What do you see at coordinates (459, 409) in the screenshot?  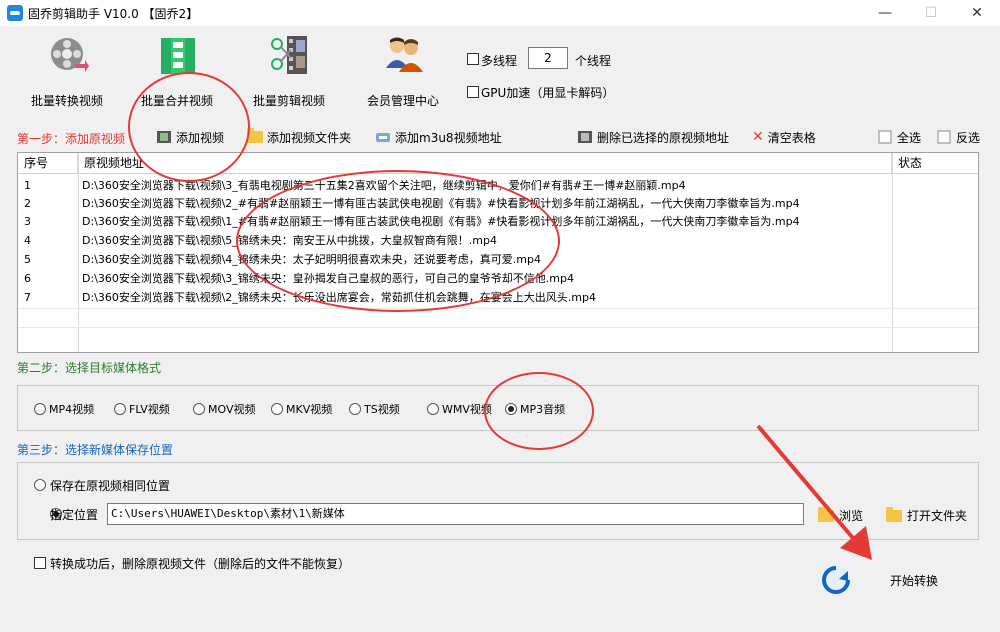 I see `format-option-wmv: WMV视频` at bounding box center [459, 409].